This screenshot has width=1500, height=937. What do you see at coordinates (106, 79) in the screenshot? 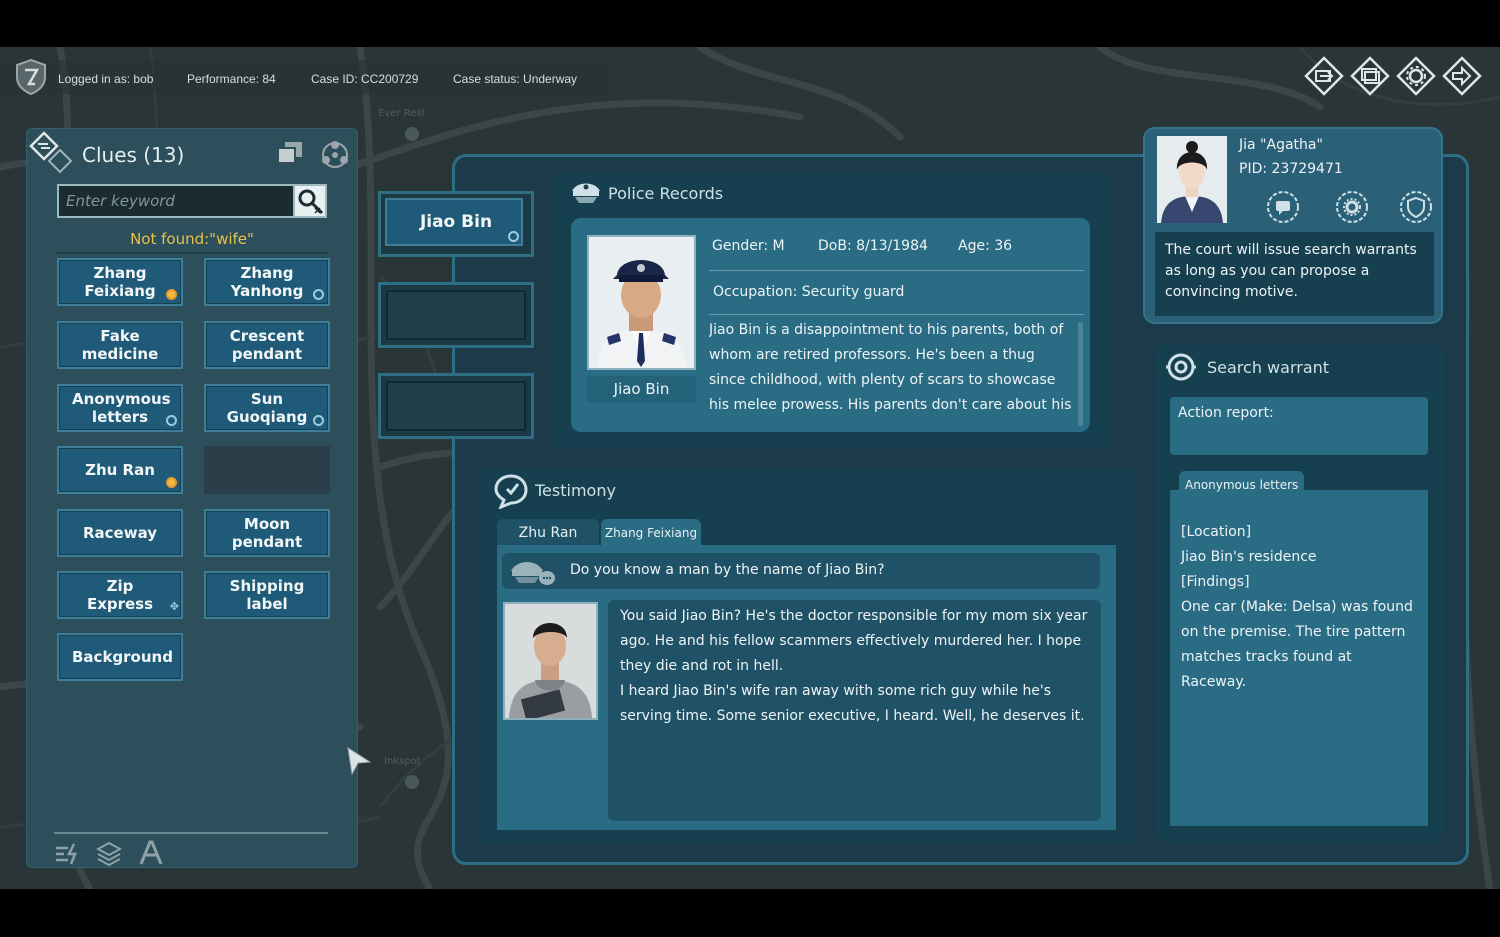
I see `logged-in-user: Logged in as: bob` at bounding box center [106, 79].